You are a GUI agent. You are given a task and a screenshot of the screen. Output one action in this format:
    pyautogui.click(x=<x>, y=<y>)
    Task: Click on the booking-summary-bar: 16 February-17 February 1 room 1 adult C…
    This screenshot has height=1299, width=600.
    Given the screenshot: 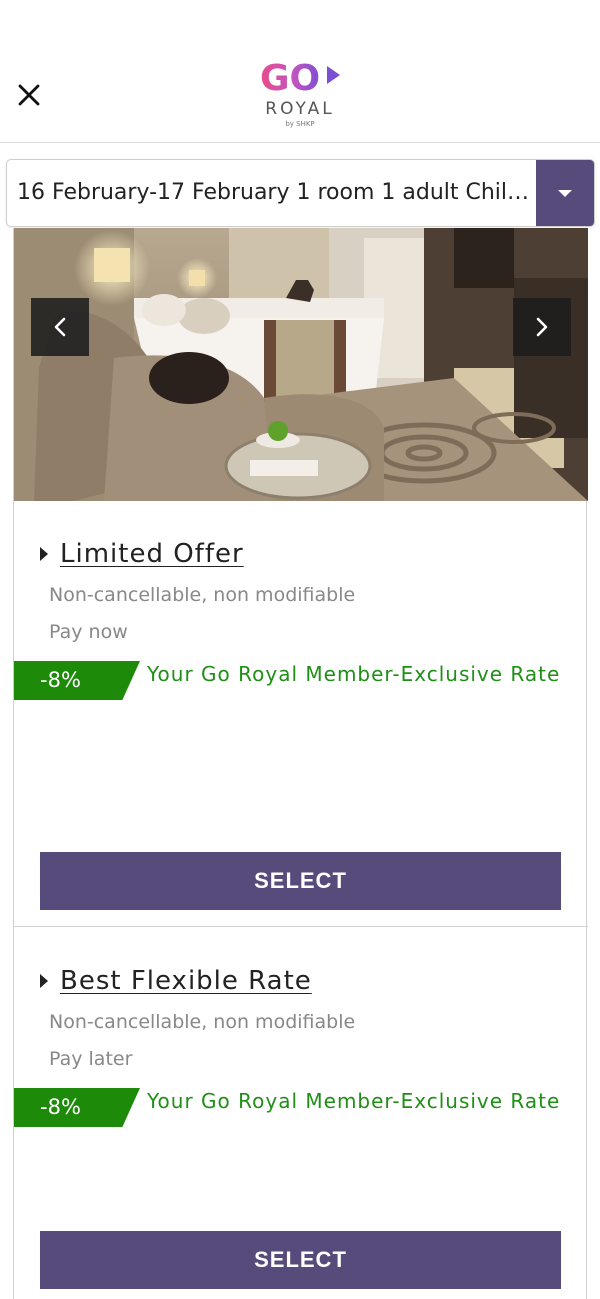 What is the action you would take?
    pyautogui.click(x=300, y=193)
    